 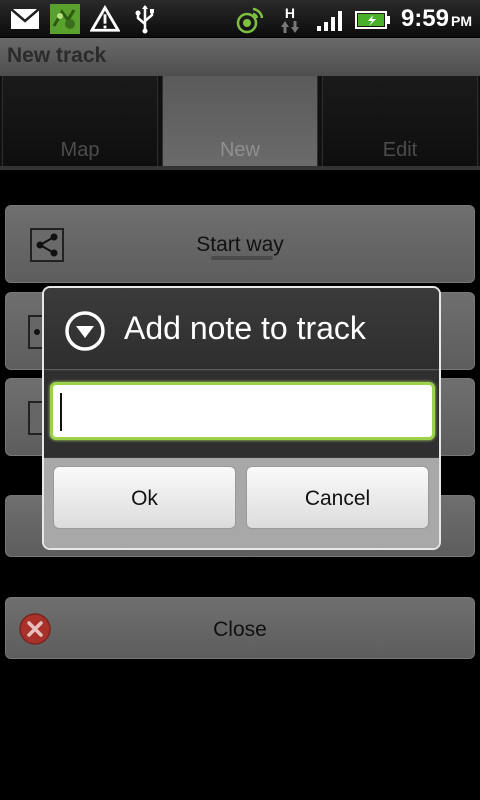 I want to click on mail-icon, so click(x=25, y=19).